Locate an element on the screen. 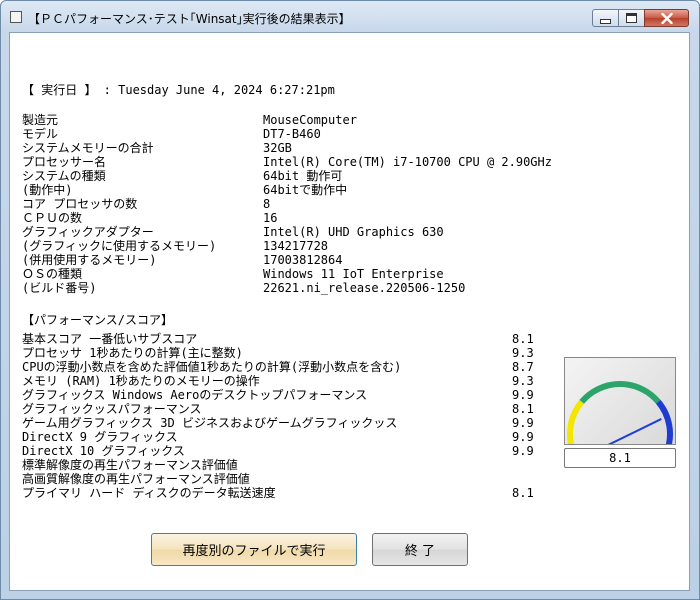 This screenshot has width=700, height=600. score-row: メモリ (RAM) 1秒あたりのメモリーの操作 9.3 is located at coordinates (290, 381).